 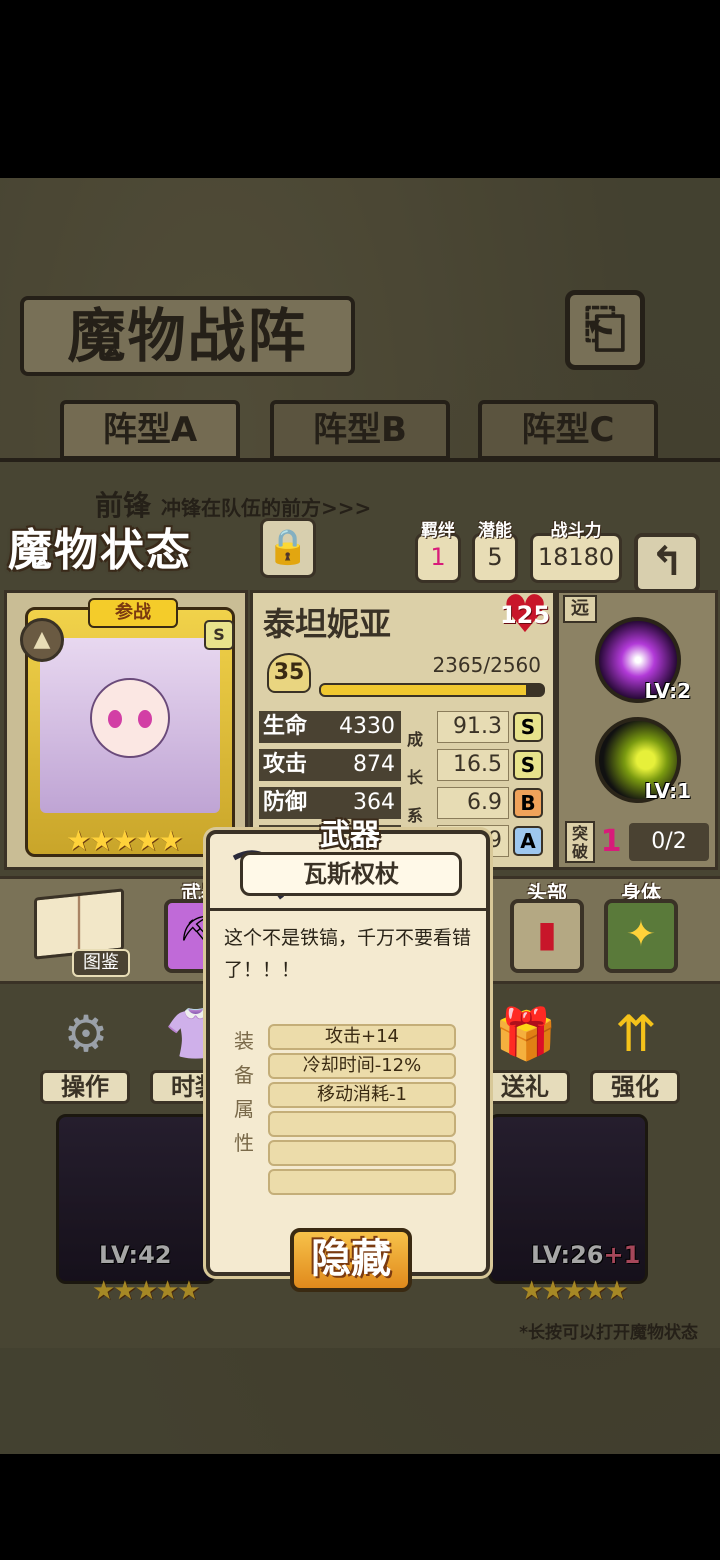 What do you see at coordinates (526, 1034) in the screenshot?
I see `gift-icon: 🎁` at bounding box center [526, 1034].